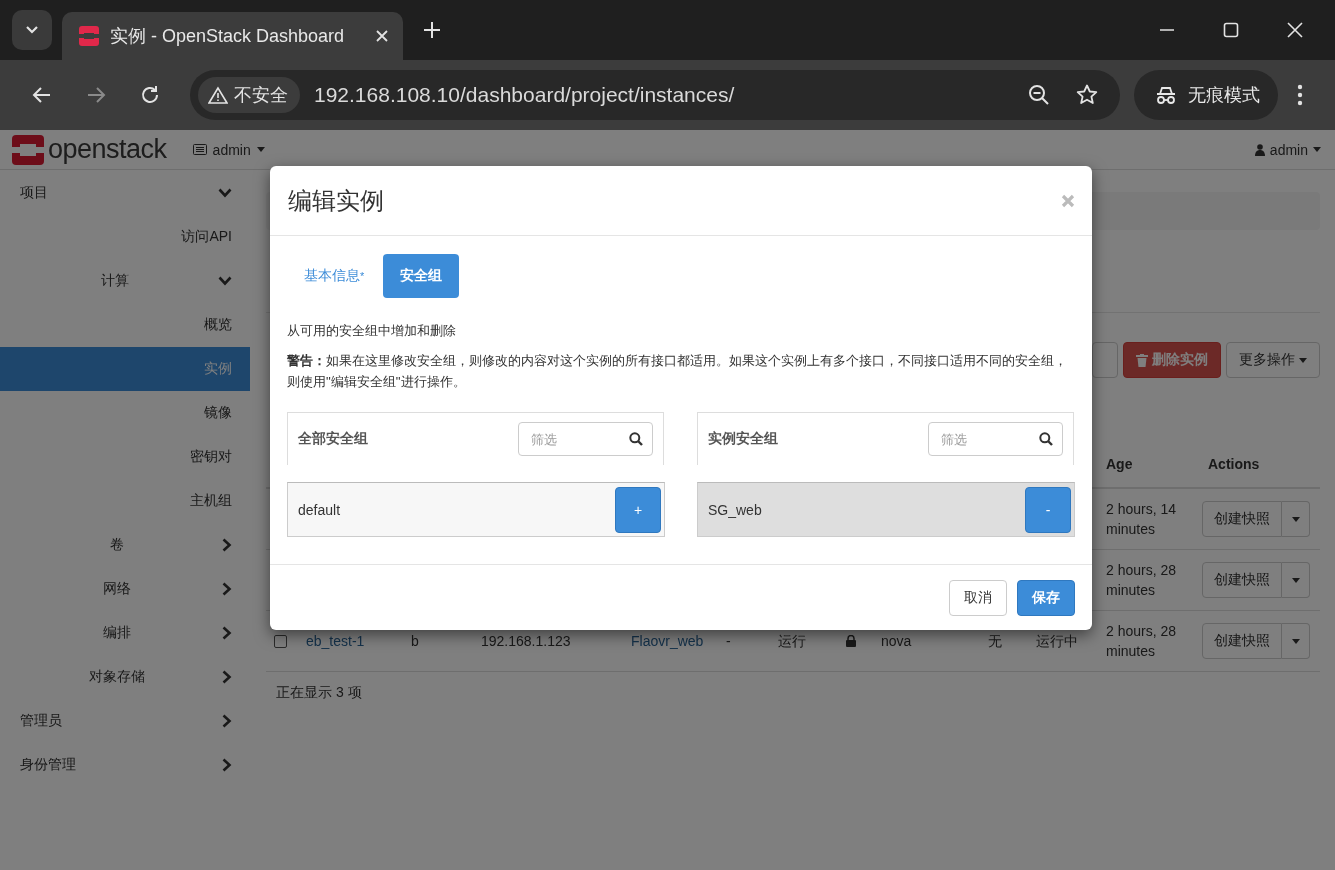  What do you see at coordinates (125, 633) in the screenshot?
I see `nav-group: 编排` at bounding box center [125, 633].